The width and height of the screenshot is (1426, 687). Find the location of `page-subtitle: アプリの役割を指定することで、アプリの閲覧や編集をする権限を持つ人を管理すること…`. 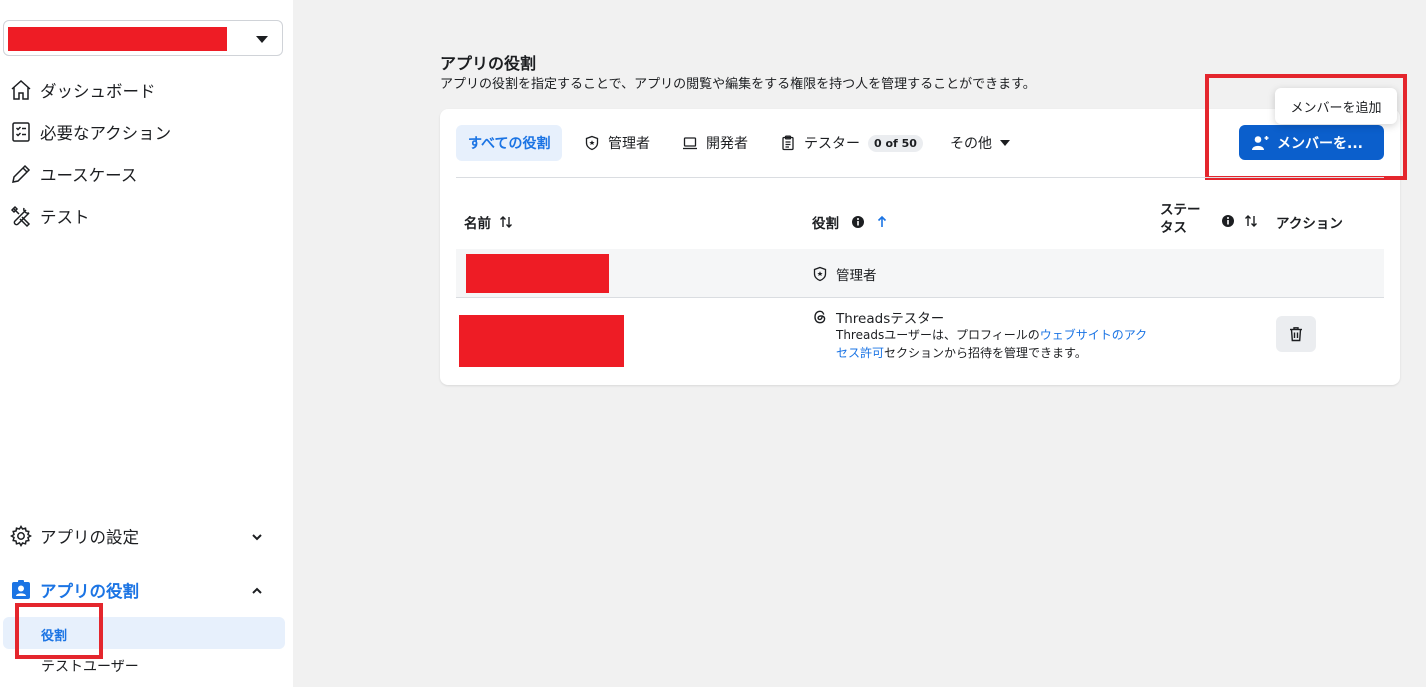

page-subtitle: アプリの役割を指定することで、アプリの閲覧や編集をする権限を持つ人を管理すること… is located at coordinates (738, 84).